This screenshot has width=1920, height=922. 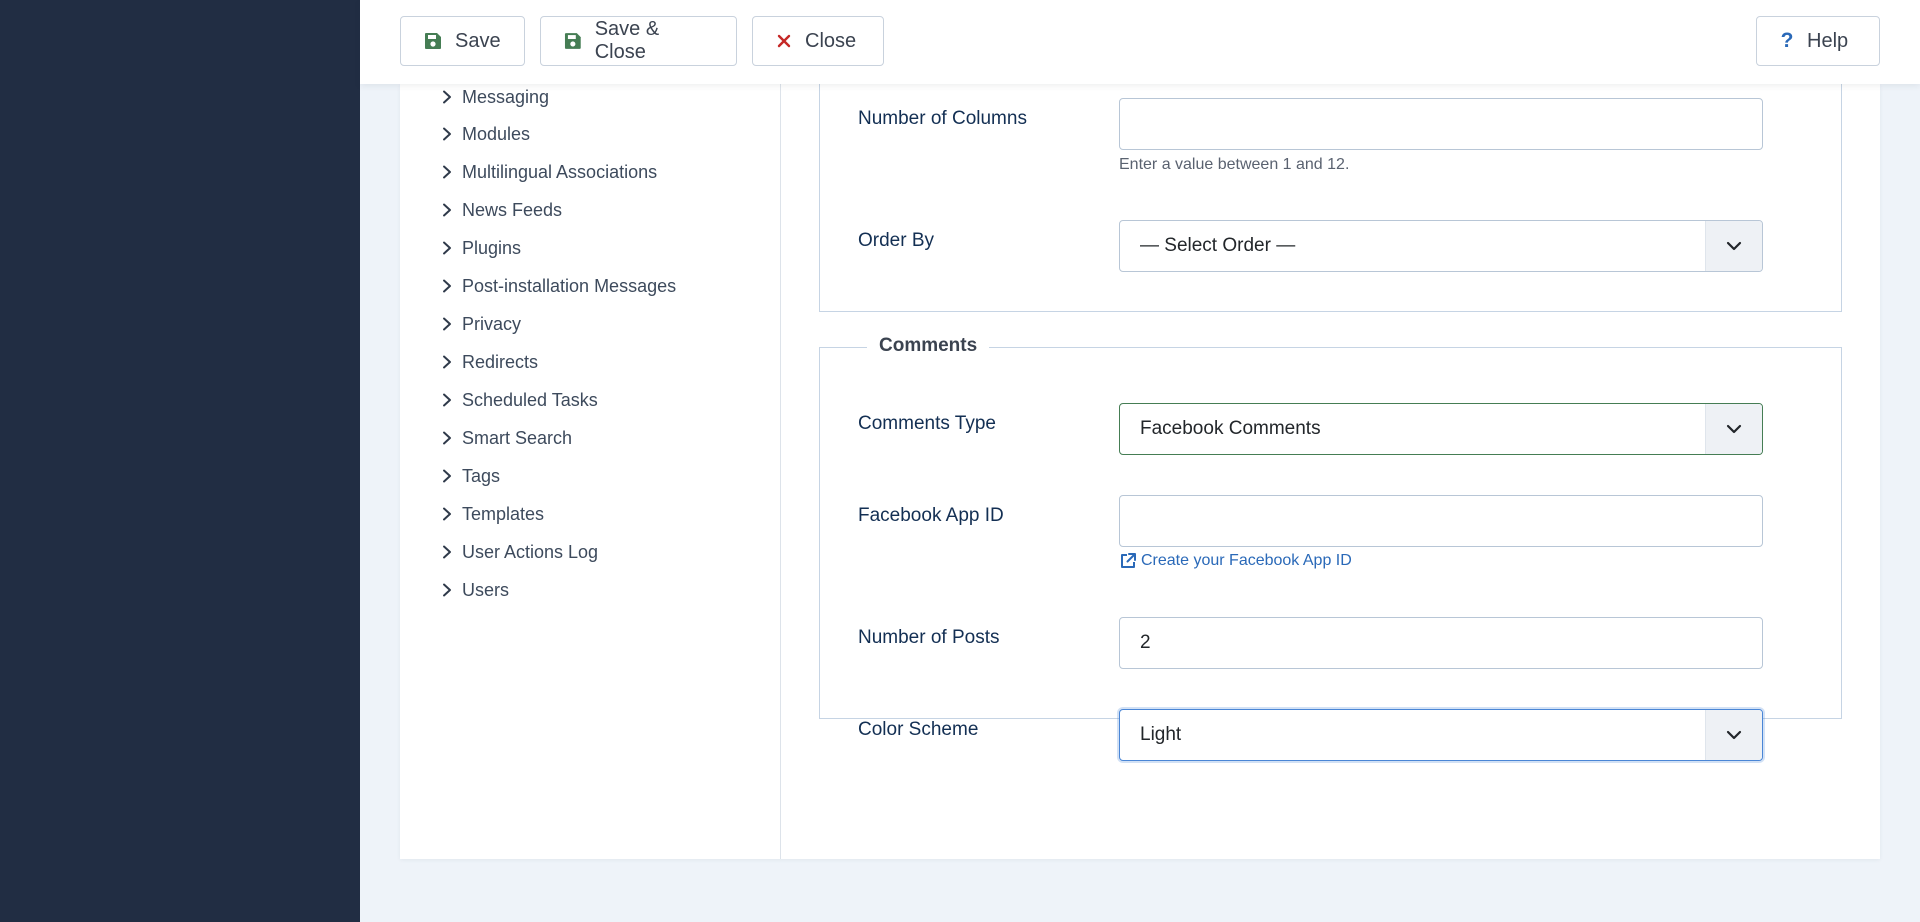 I want to click on card-divider, so click(x=780, y=471).